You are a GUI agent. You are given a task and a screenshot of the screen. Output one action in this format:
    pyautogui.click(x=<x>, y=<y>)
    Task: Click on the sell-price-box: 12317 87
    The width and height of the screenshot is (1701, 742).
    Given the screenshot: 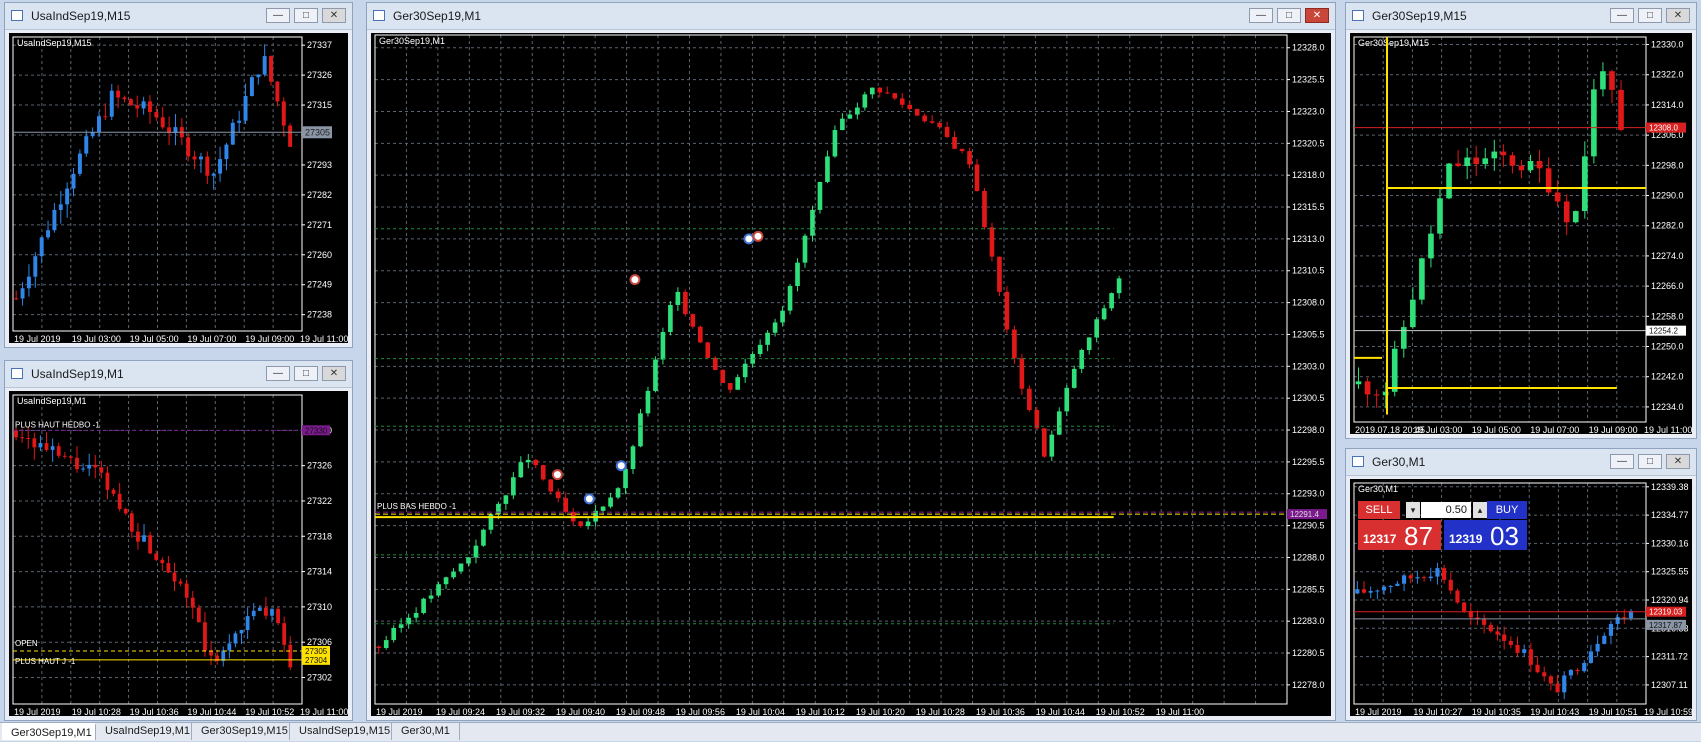 What is the action you would take?
    pyautogui.click(x=1399, y=535)
    